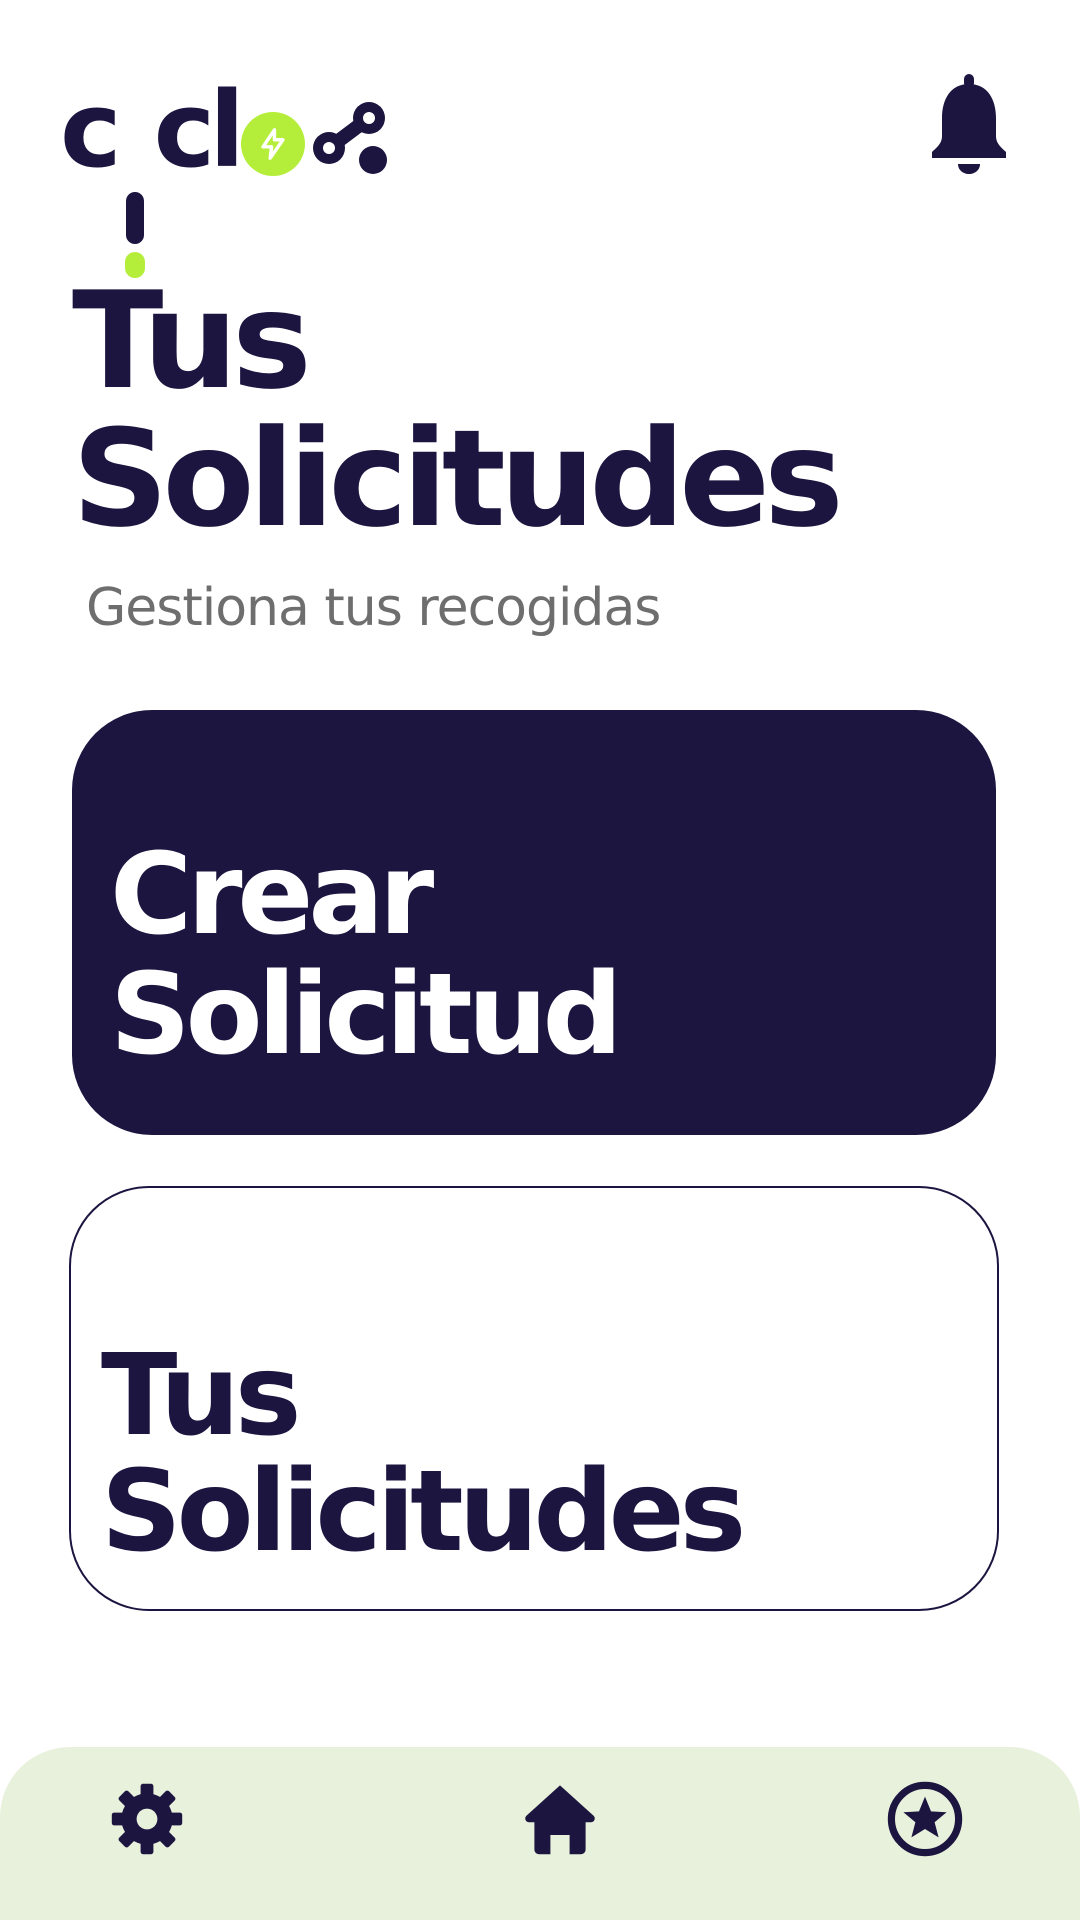 The height and width of the screenshot is (1920, 1080). I want to click on page-title: Tus Solicitudes, so click(458, 410).